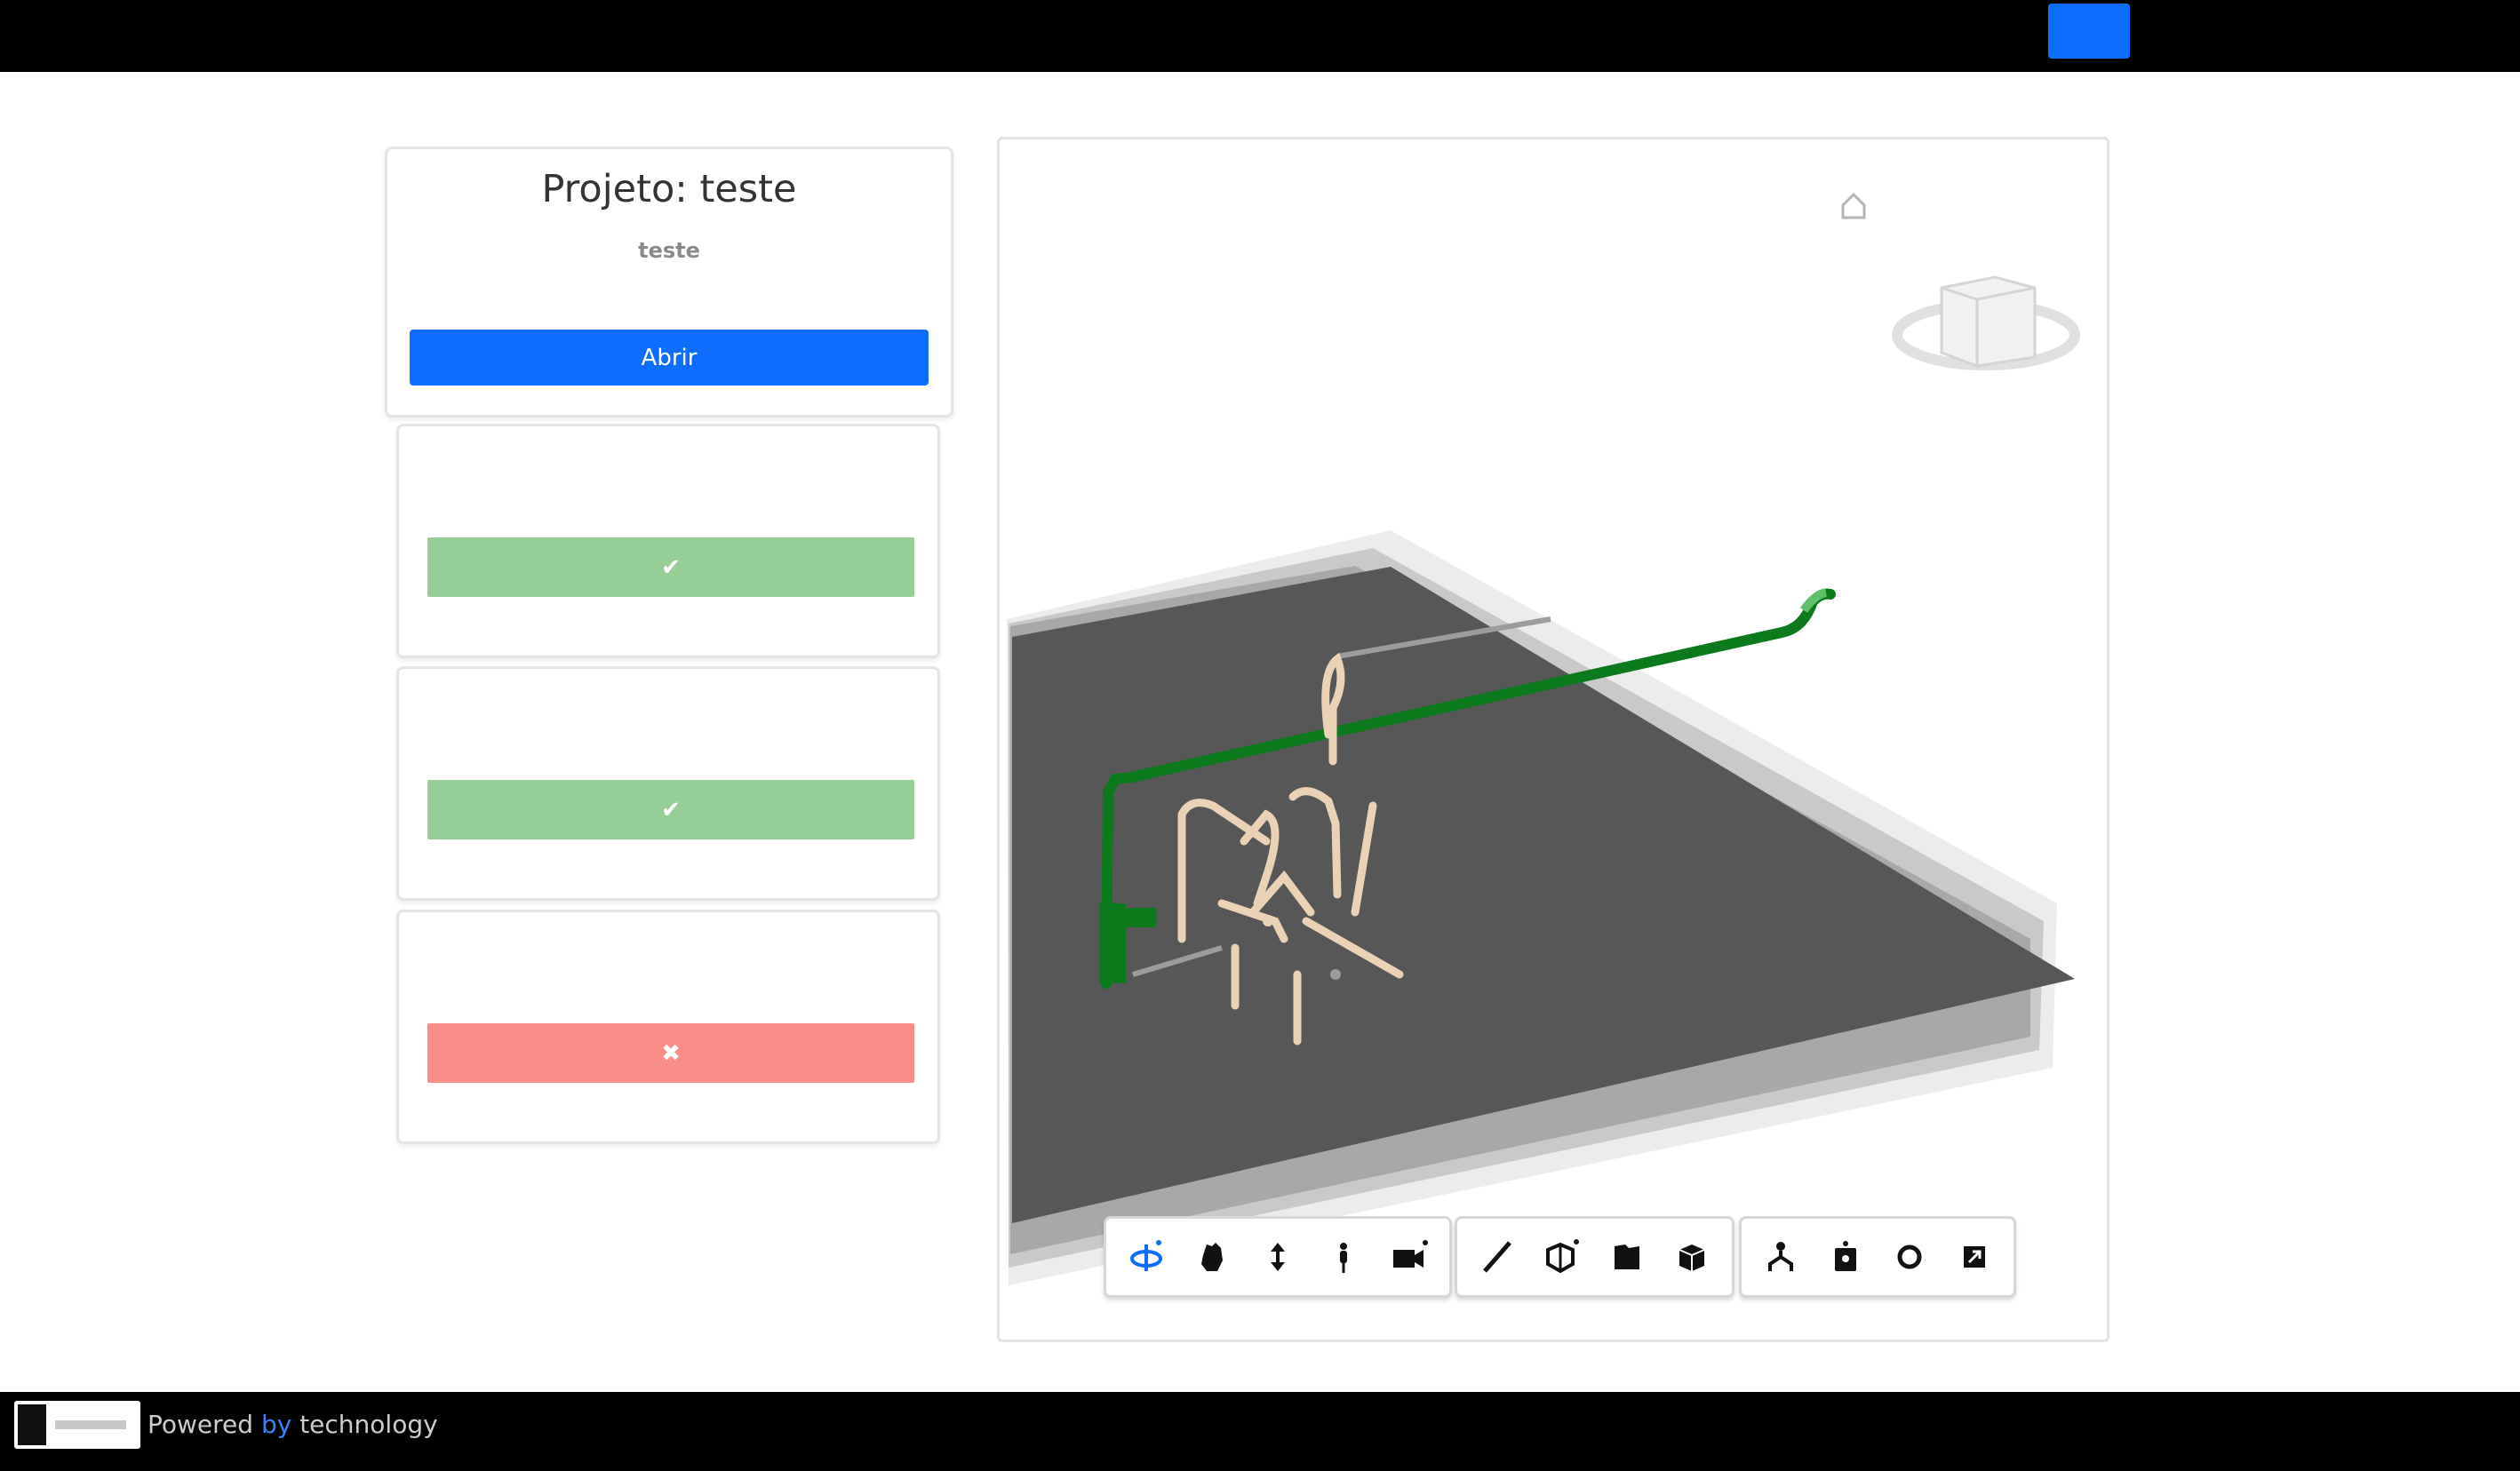  Describe the element at coordinates (1335, 975) in the screenshot. I see `pipe-gray-joint` at that location.